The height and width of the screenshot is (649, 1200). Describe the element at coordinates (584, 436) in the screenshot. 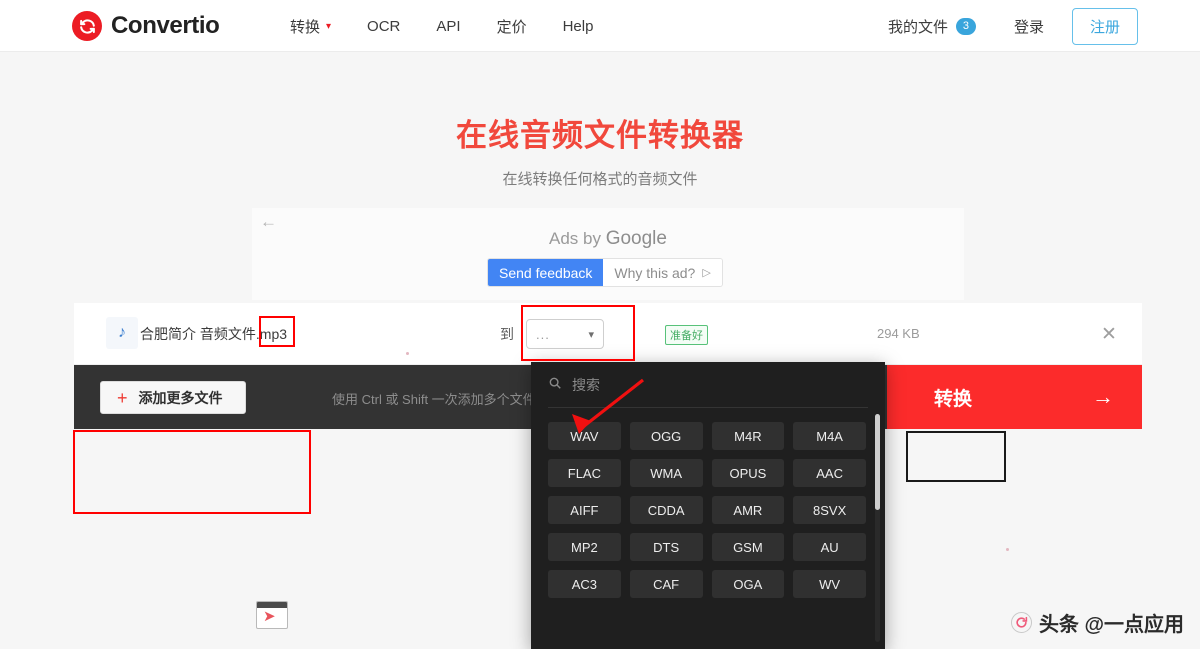

I see `format-option-wav: WAV` at that location.